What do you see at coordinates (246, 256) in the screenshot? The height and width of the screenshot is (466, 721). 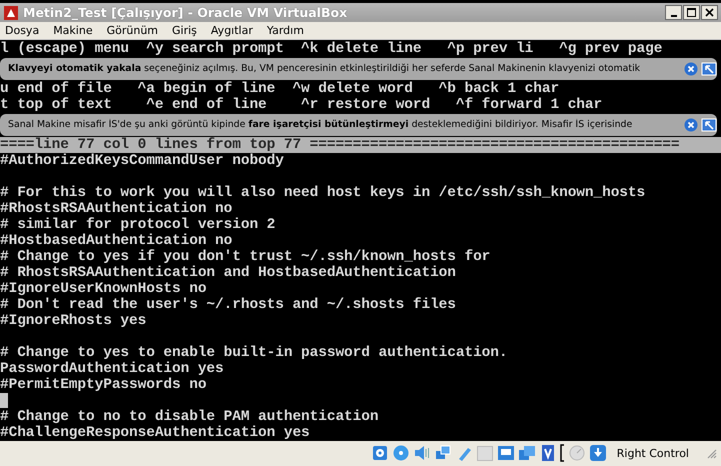 I see `config-line: # Change to yes if you don't trust ~/.ssh/known_hosts for` at bounding box center [246, 256].